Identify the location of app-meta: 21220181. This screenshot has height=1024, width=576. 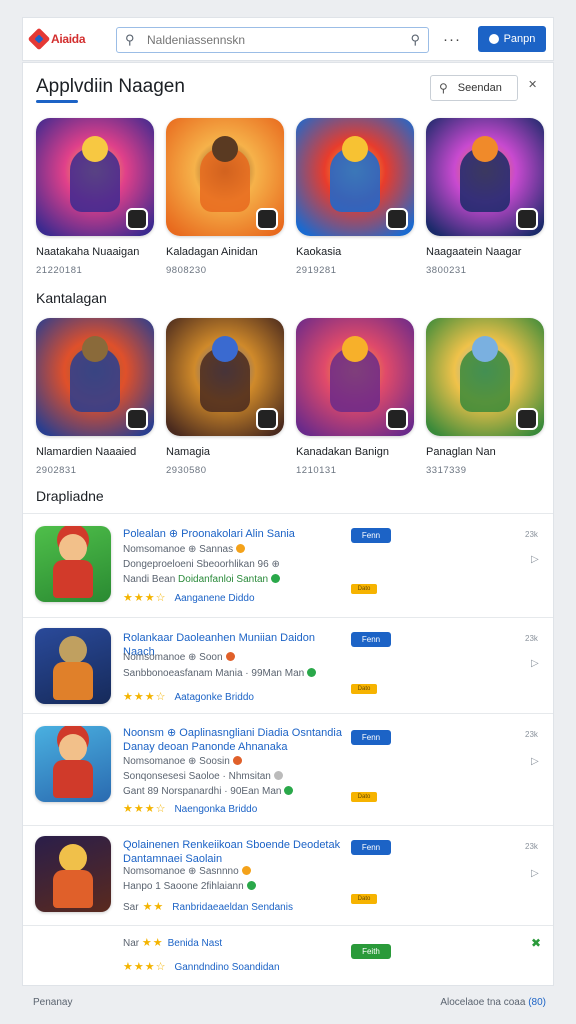
(59, 270).